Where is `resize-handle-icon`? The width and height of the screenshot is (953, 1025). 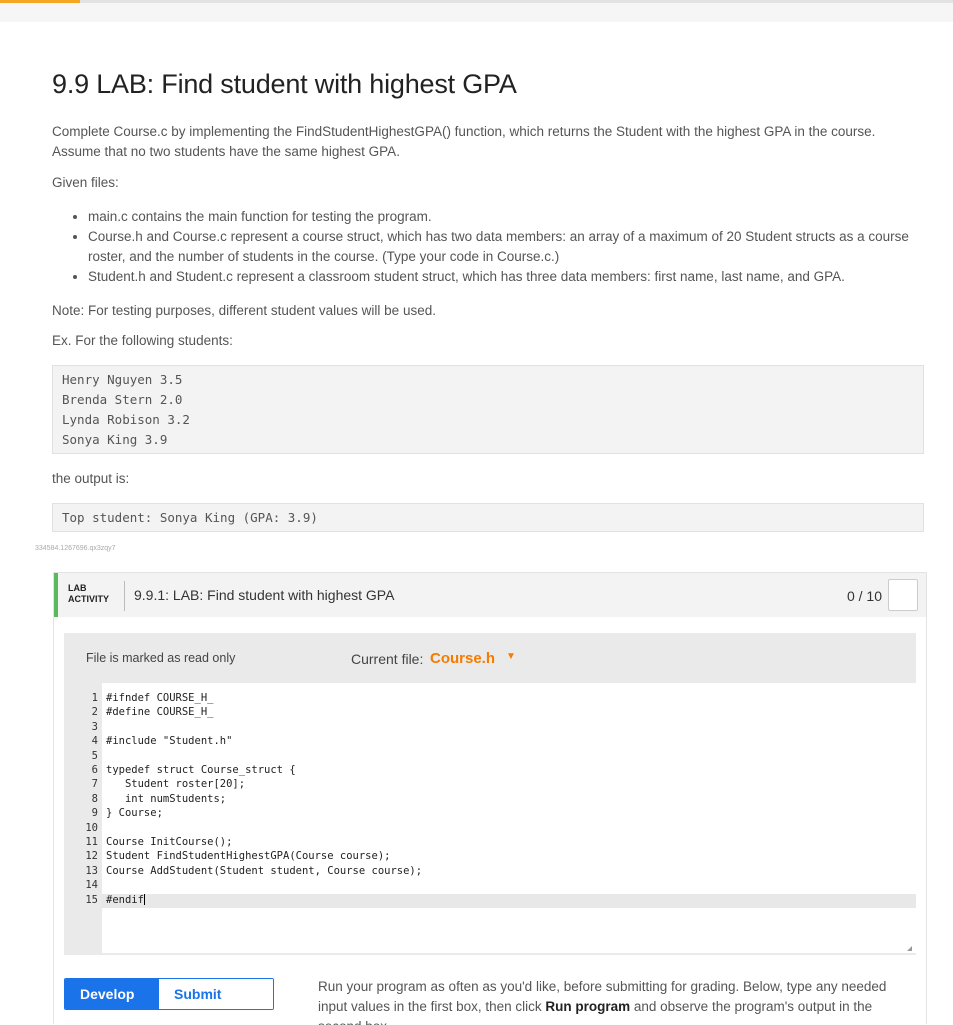 resize-handle-icon is located at coordinates (909, 948).